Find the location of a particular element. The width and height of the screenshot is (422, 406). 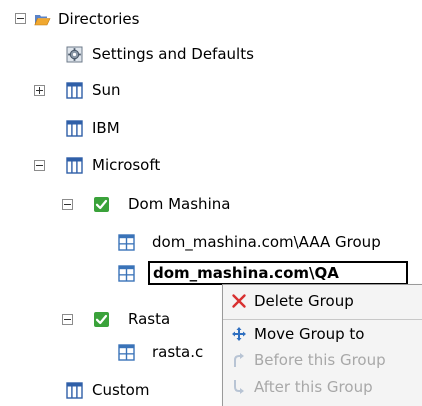

collapse-rasta-toggle is located at coordinates (67, 319).